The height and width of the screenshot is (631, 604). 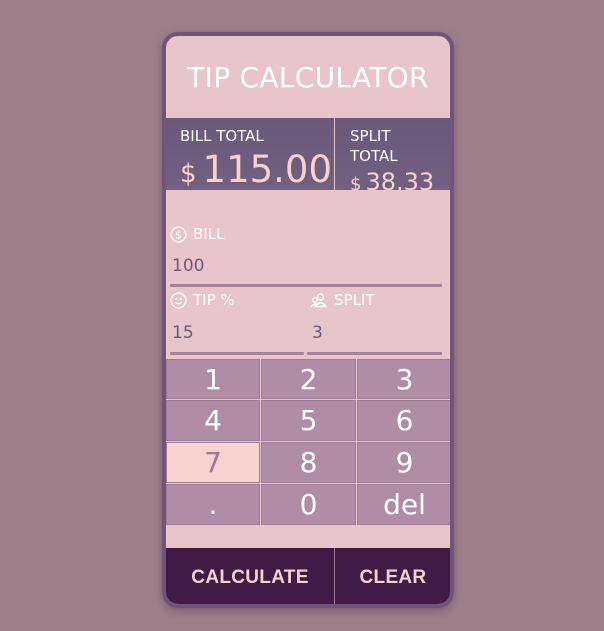 I want to click on bill-label-text: BILL, so click(x=209, y=234).